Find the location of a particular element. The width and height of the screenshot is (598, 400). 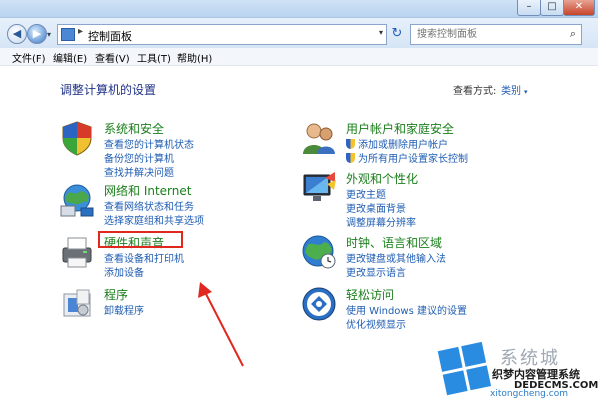

menu-view: 查看(V) is located at coordinates (112, 57).